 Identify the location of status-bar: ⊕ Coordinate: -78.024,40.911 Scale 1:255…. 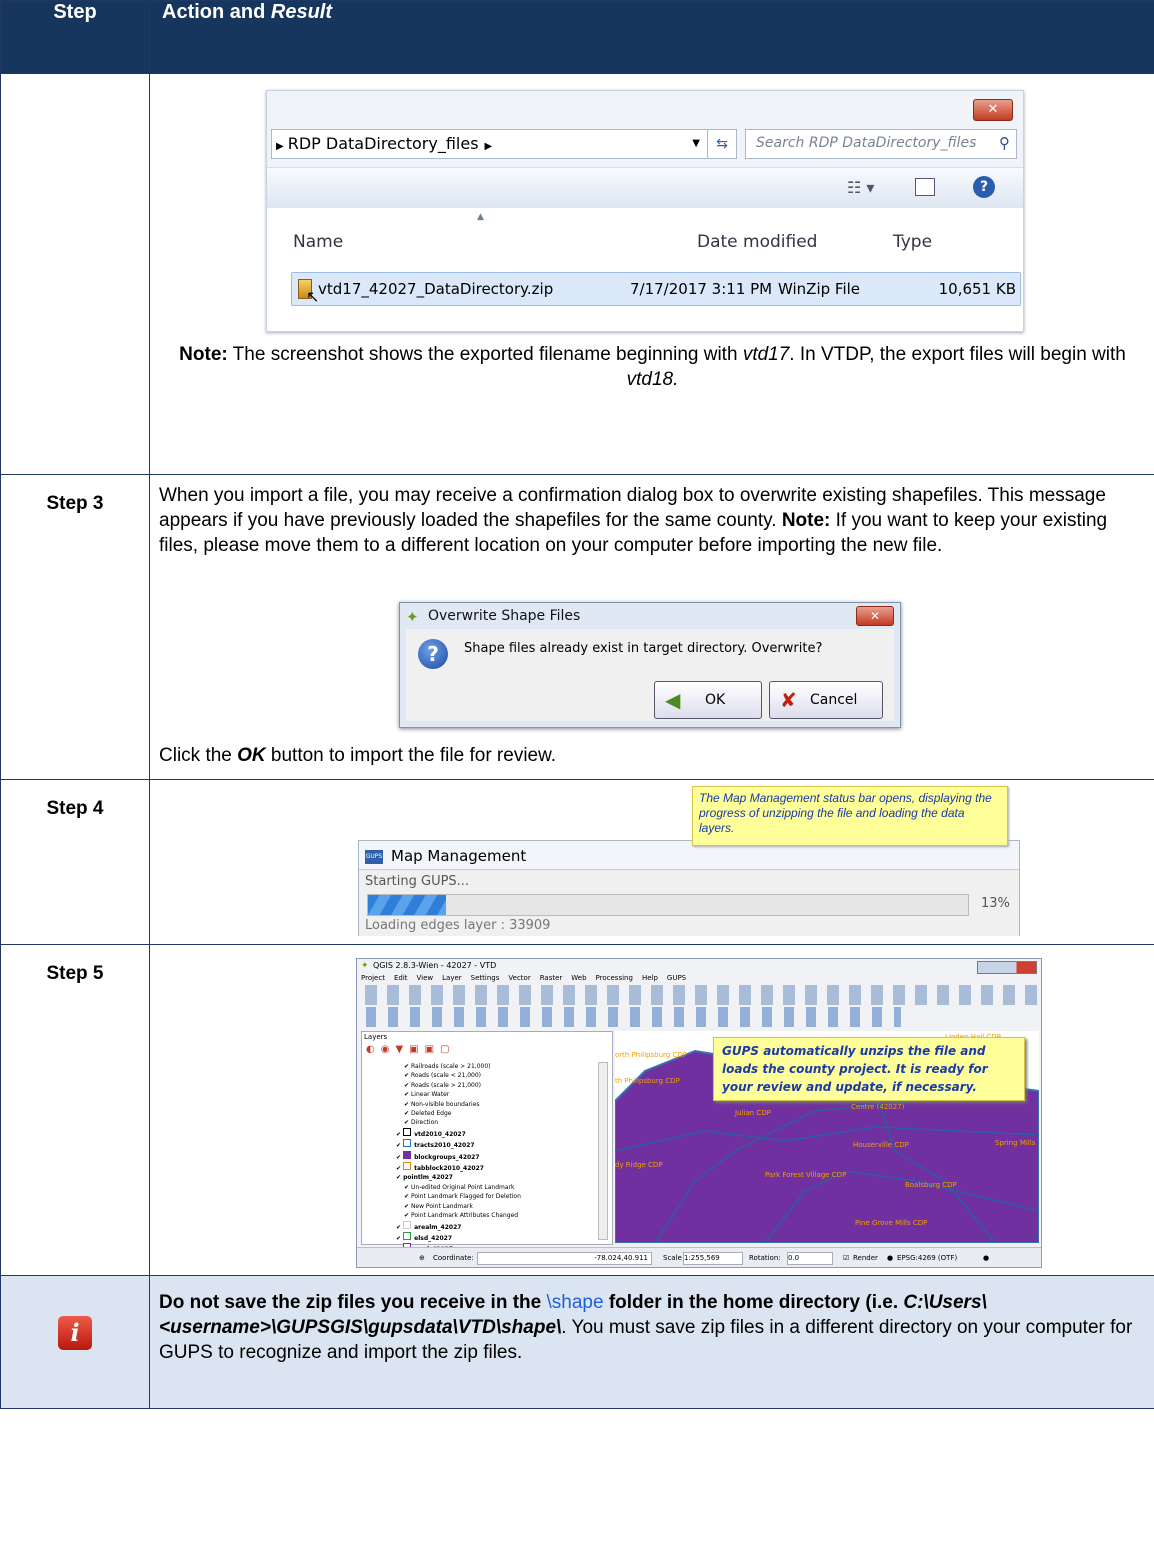
(699, 1257).